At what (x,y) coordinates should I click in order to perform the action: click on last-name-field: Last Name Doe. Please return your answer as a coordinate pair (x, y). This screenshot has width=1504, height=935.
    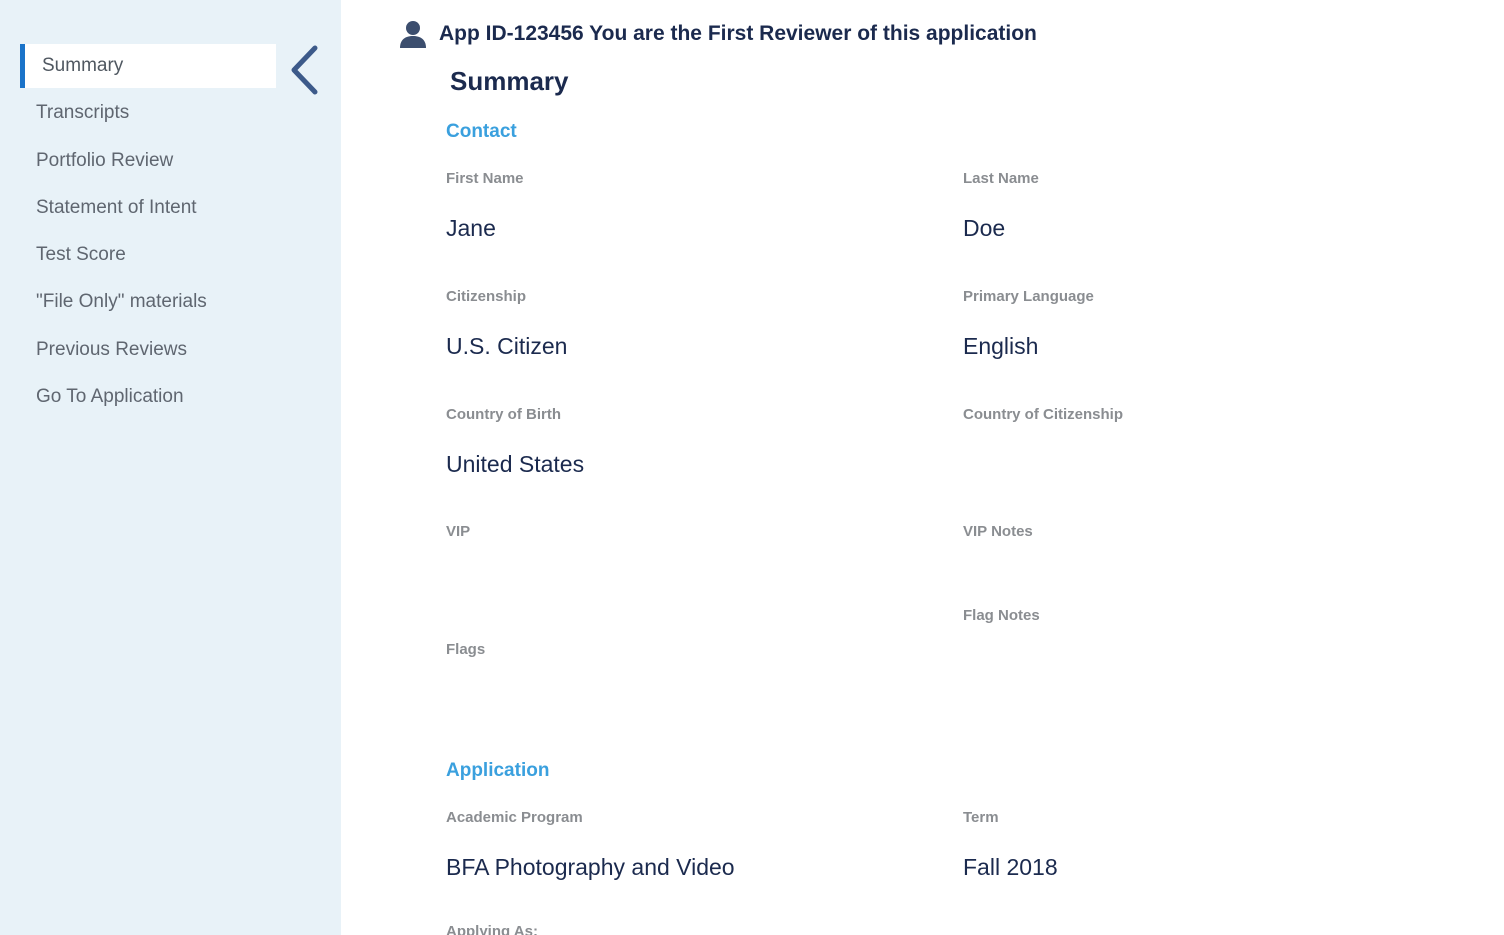
    Looking at the image, I should click on (1203, 206).